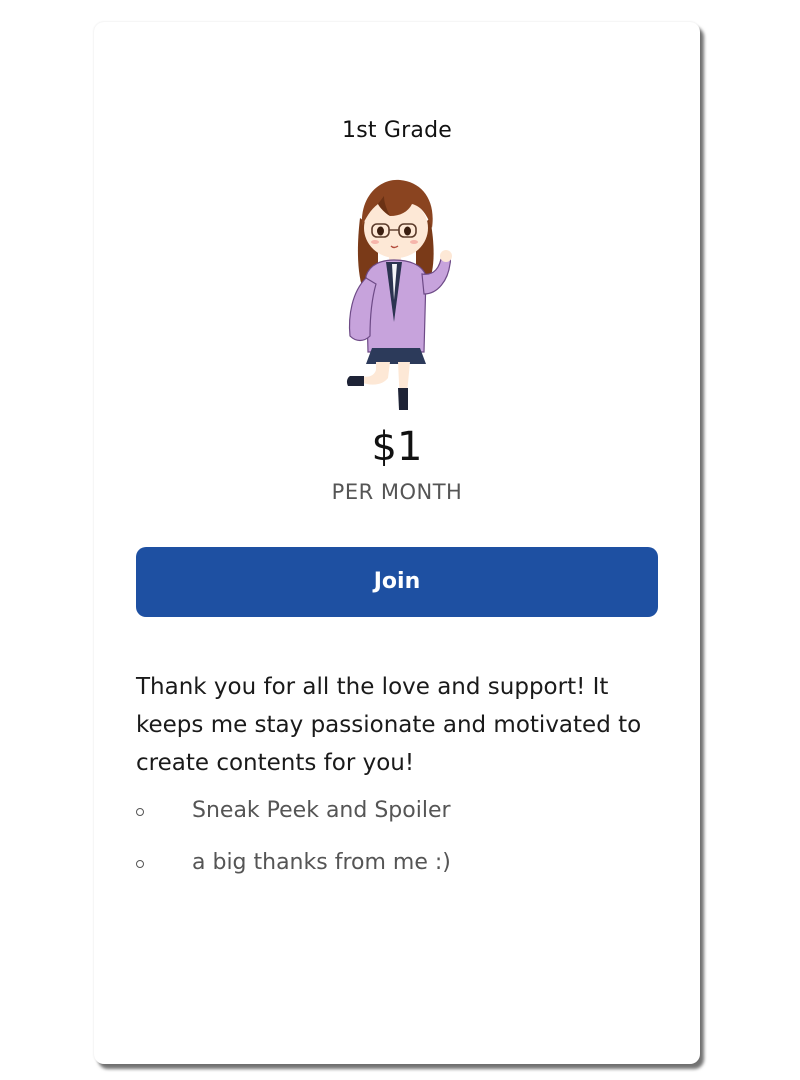 The width and height of the screenshot is (800, 1080). I want to click on perk-item: Sneak Peek and Spoiler, so click(396, 811).